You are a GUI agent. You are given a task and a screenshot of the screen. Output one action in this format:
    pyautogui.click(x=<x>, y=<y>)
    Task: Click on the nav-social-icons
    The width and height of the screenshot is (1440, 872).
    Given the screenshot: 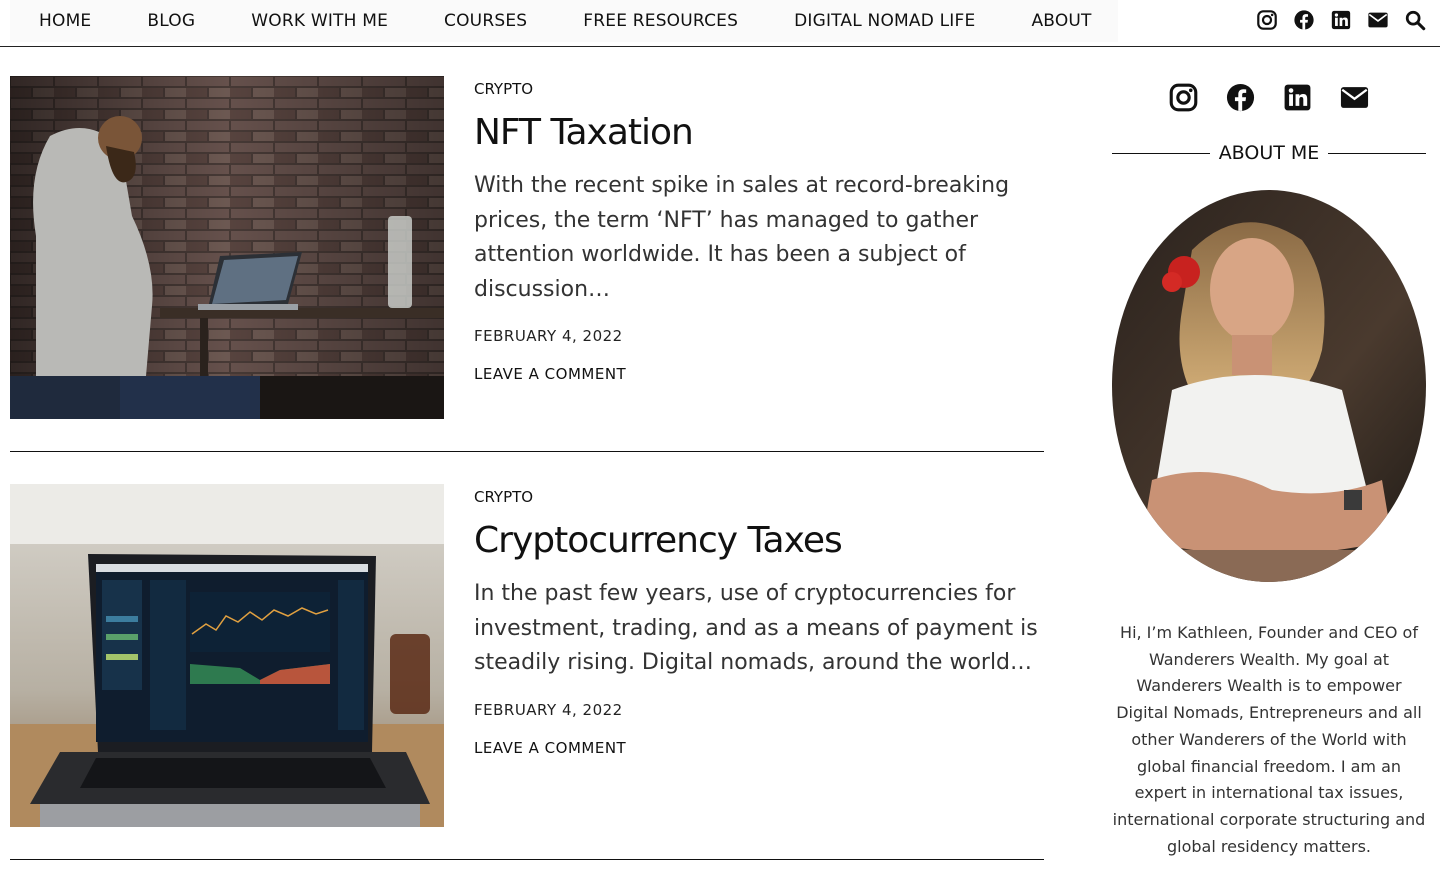 What is the action you would take?
    pyautogui.click(x=1341, y=20)
    